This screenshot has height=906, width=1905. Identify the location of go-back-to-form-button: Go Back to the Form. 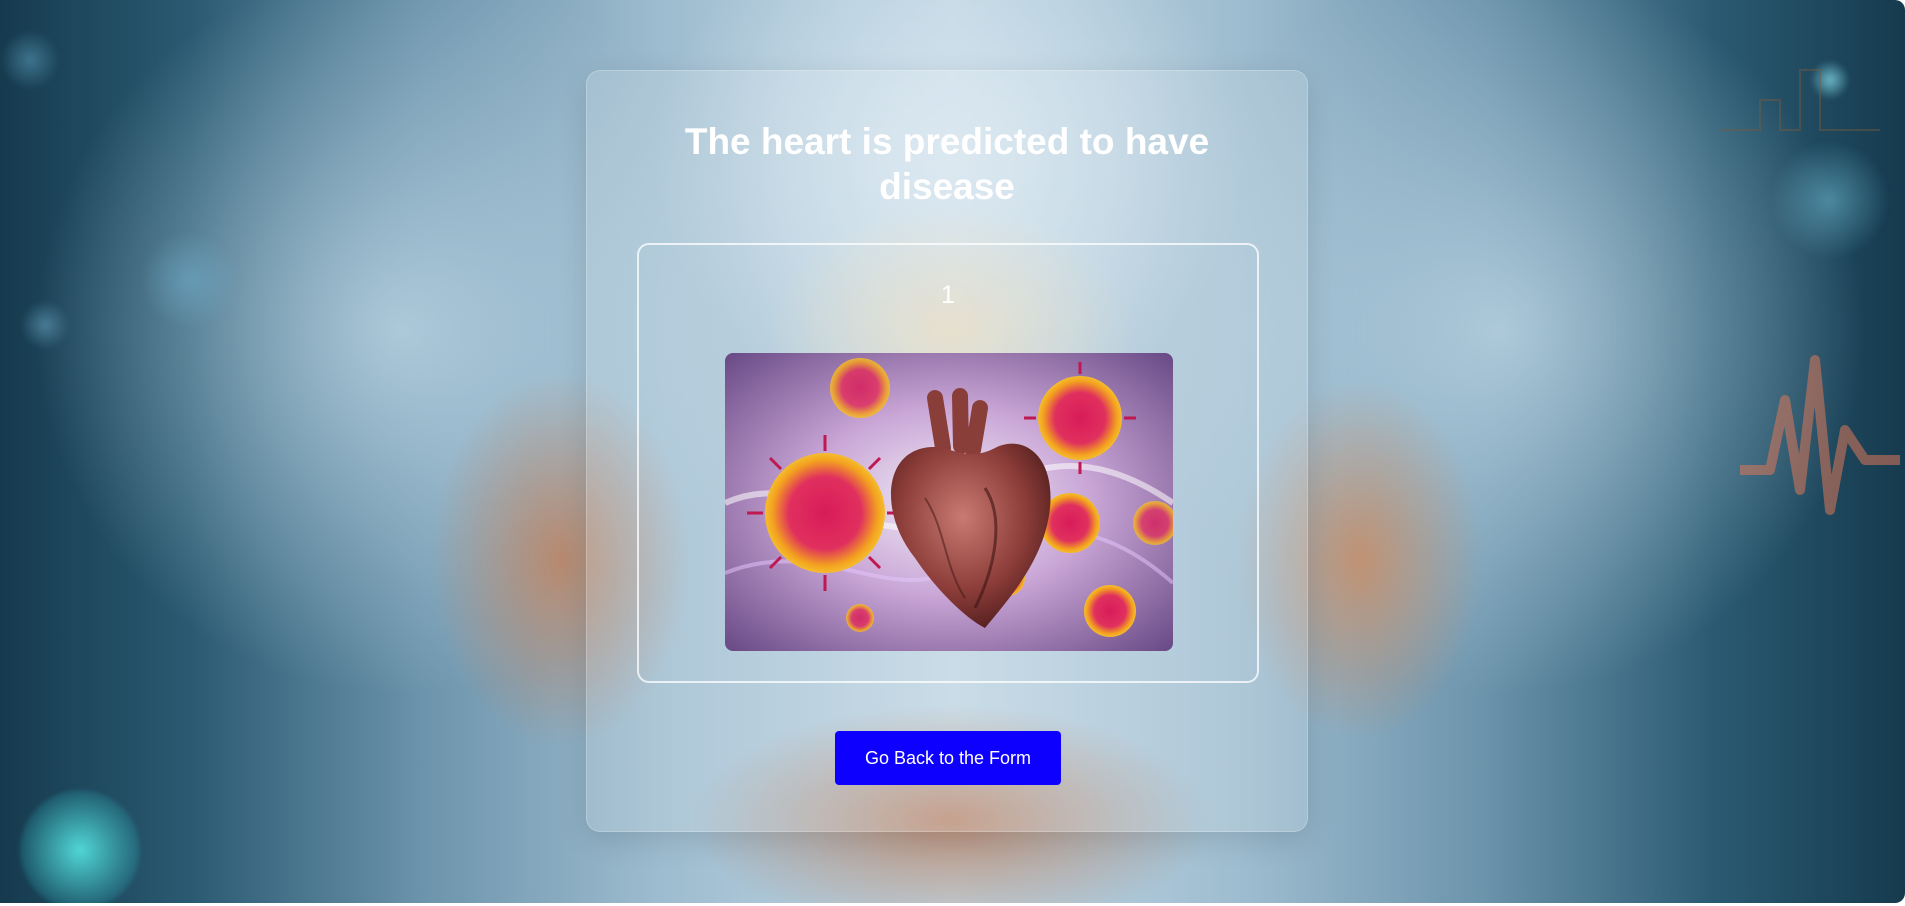
(948, 758).